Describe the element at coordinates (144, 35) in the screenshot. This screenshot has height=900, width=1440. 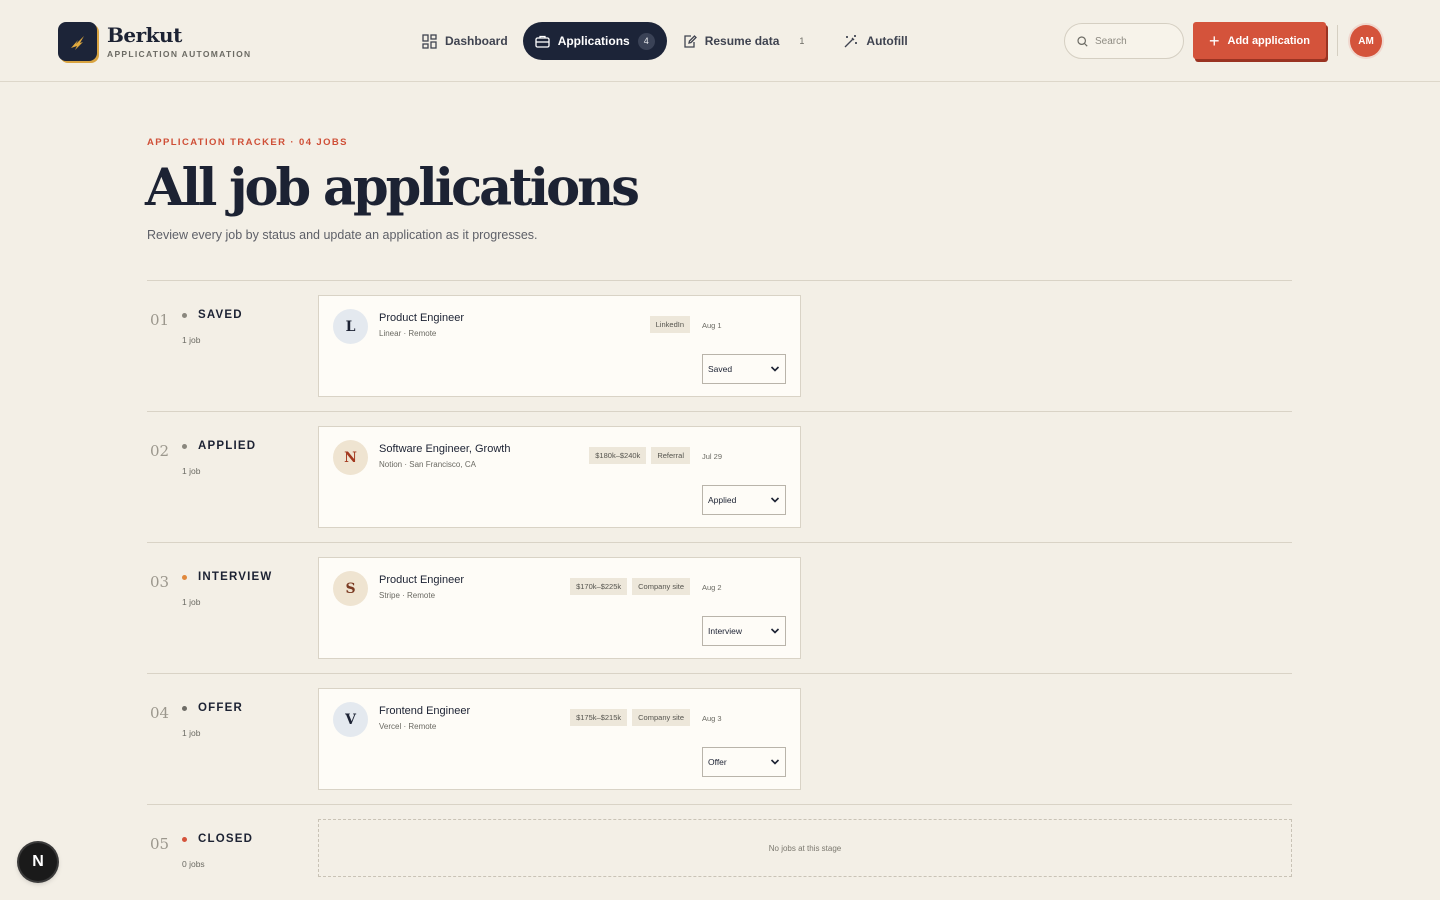
I see `brand-name: Berkut` at that location.